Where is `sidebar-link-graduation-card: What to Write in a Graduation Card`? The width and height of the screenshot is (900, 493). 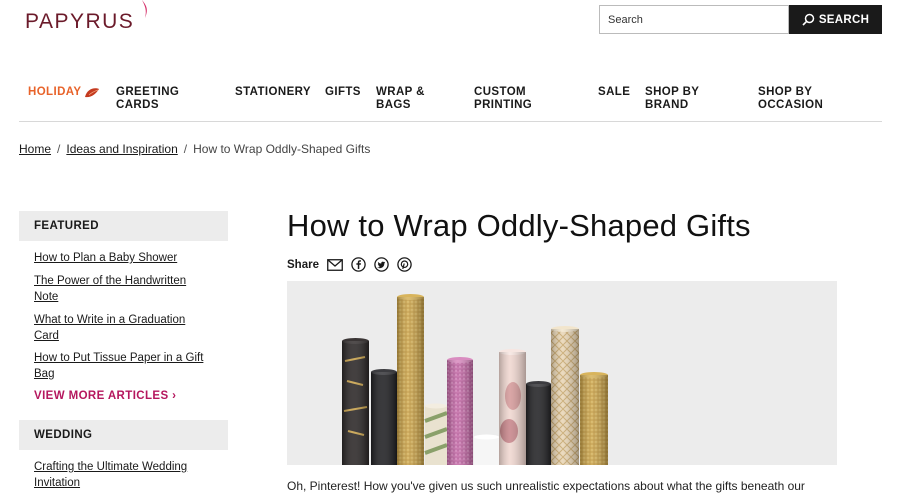
sidebar-link-graduation-card: What to Write in a Graduation Card is located at coordinates (121, 328).